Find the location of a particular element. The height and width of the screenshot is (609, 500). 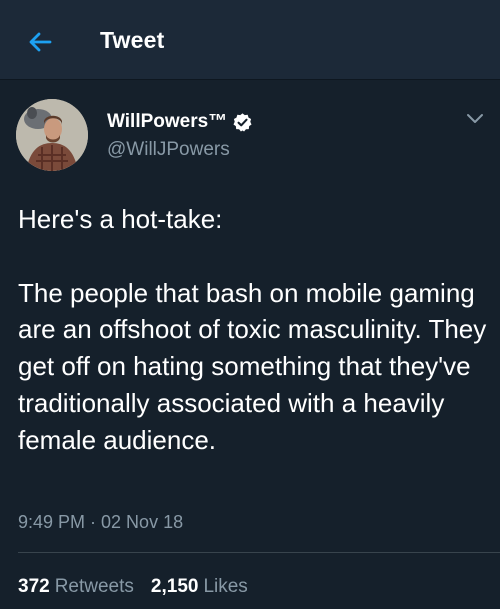

display-name: WillPowers™ is located at coordinates (167, 122).